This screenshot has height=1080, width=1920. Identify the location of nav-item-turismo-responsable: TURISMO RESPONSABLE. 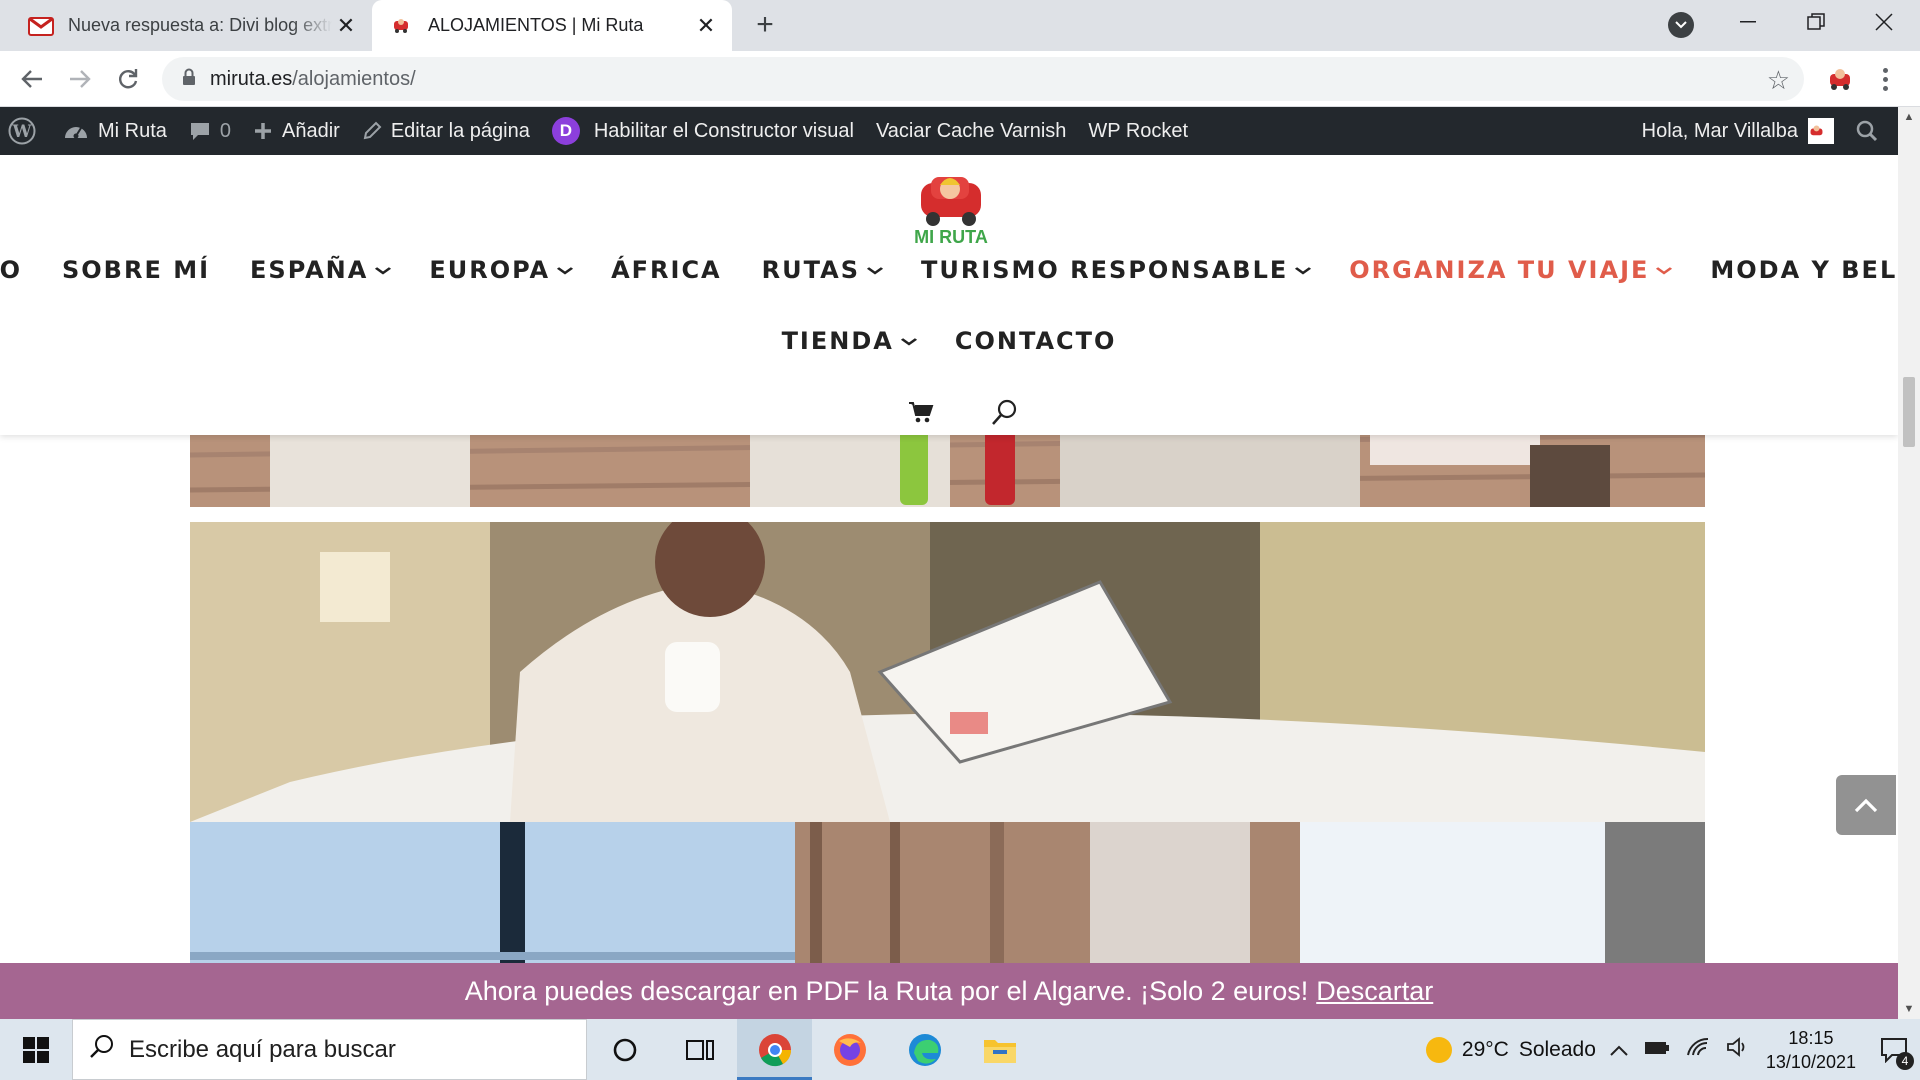
(1115, 270).